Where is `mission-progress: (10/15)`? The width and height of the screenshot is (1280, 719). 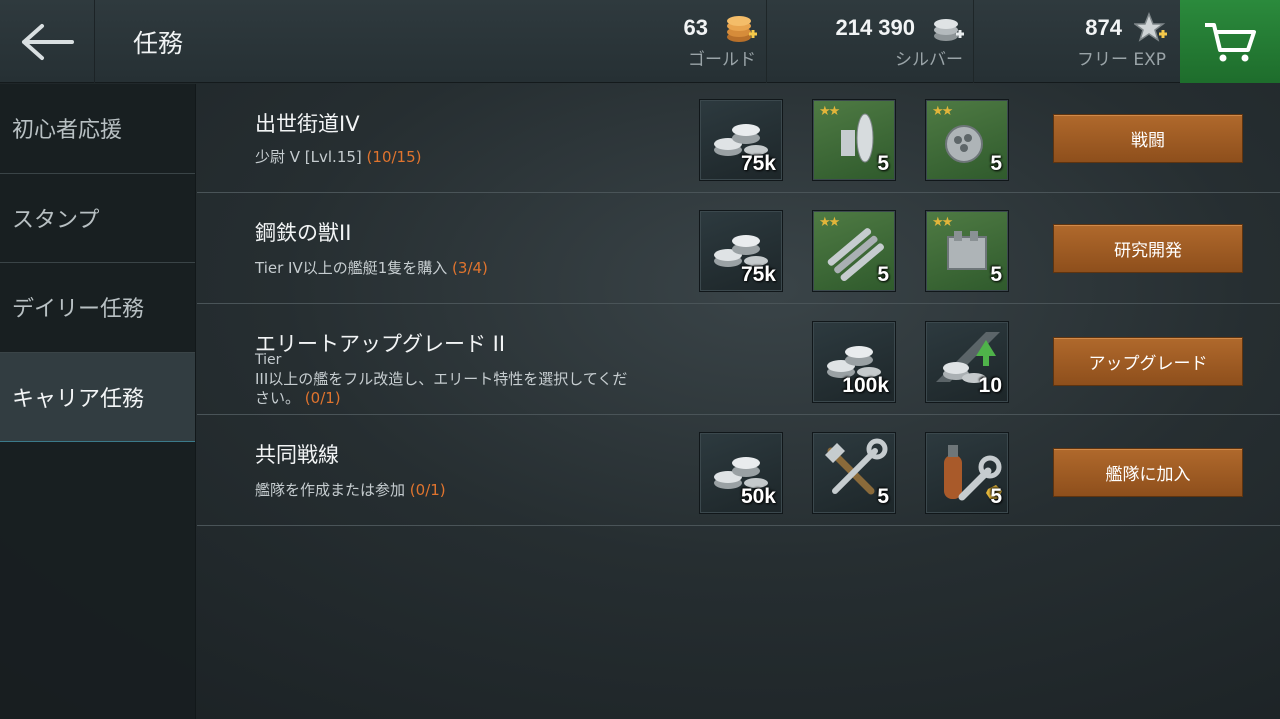 mission-progress: (10/15) is located at coordinates (394, 157).